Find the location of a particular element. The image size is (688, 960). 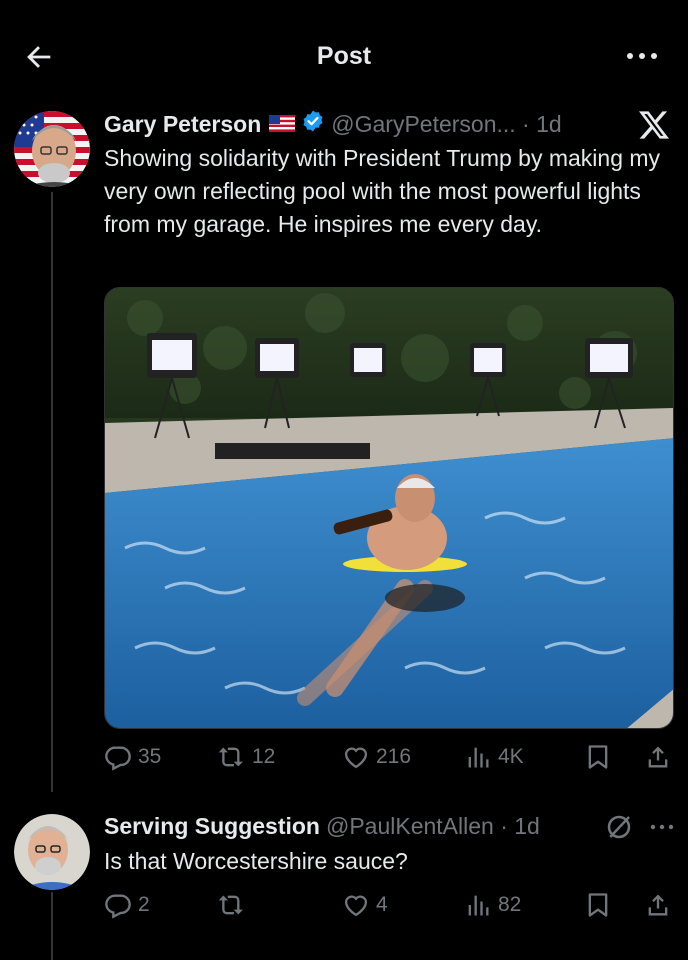

verified-badge-icon is located at coordinates (313, 124).